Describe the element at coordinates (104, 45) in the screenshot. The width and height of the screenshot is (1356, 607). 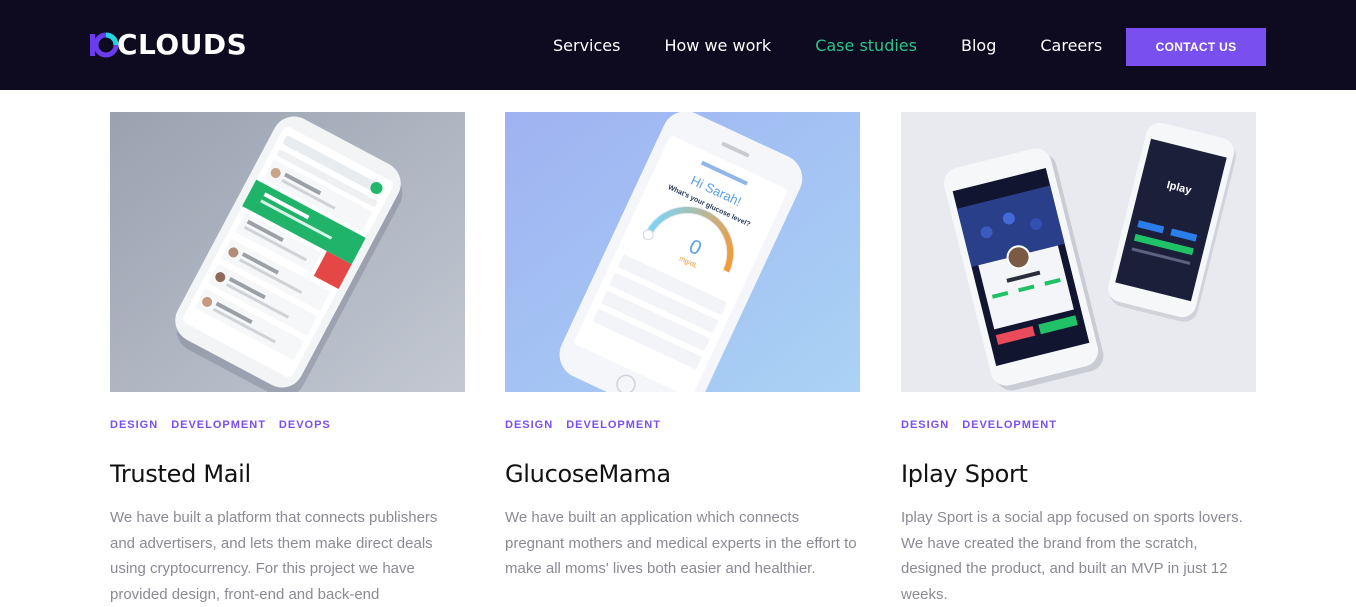
I see `logo-10-icon` at that location.